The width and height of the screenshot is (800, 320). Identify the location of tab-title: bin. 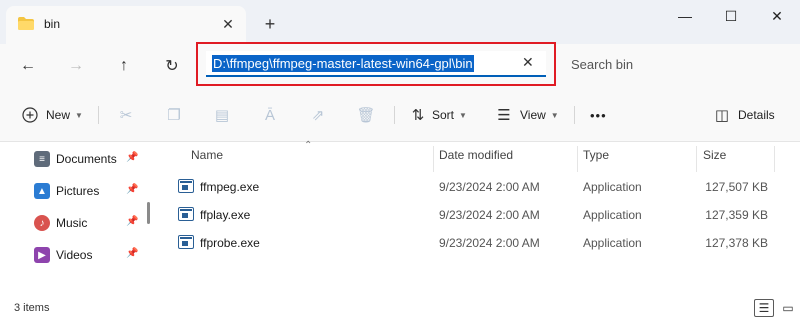
(52, 24).